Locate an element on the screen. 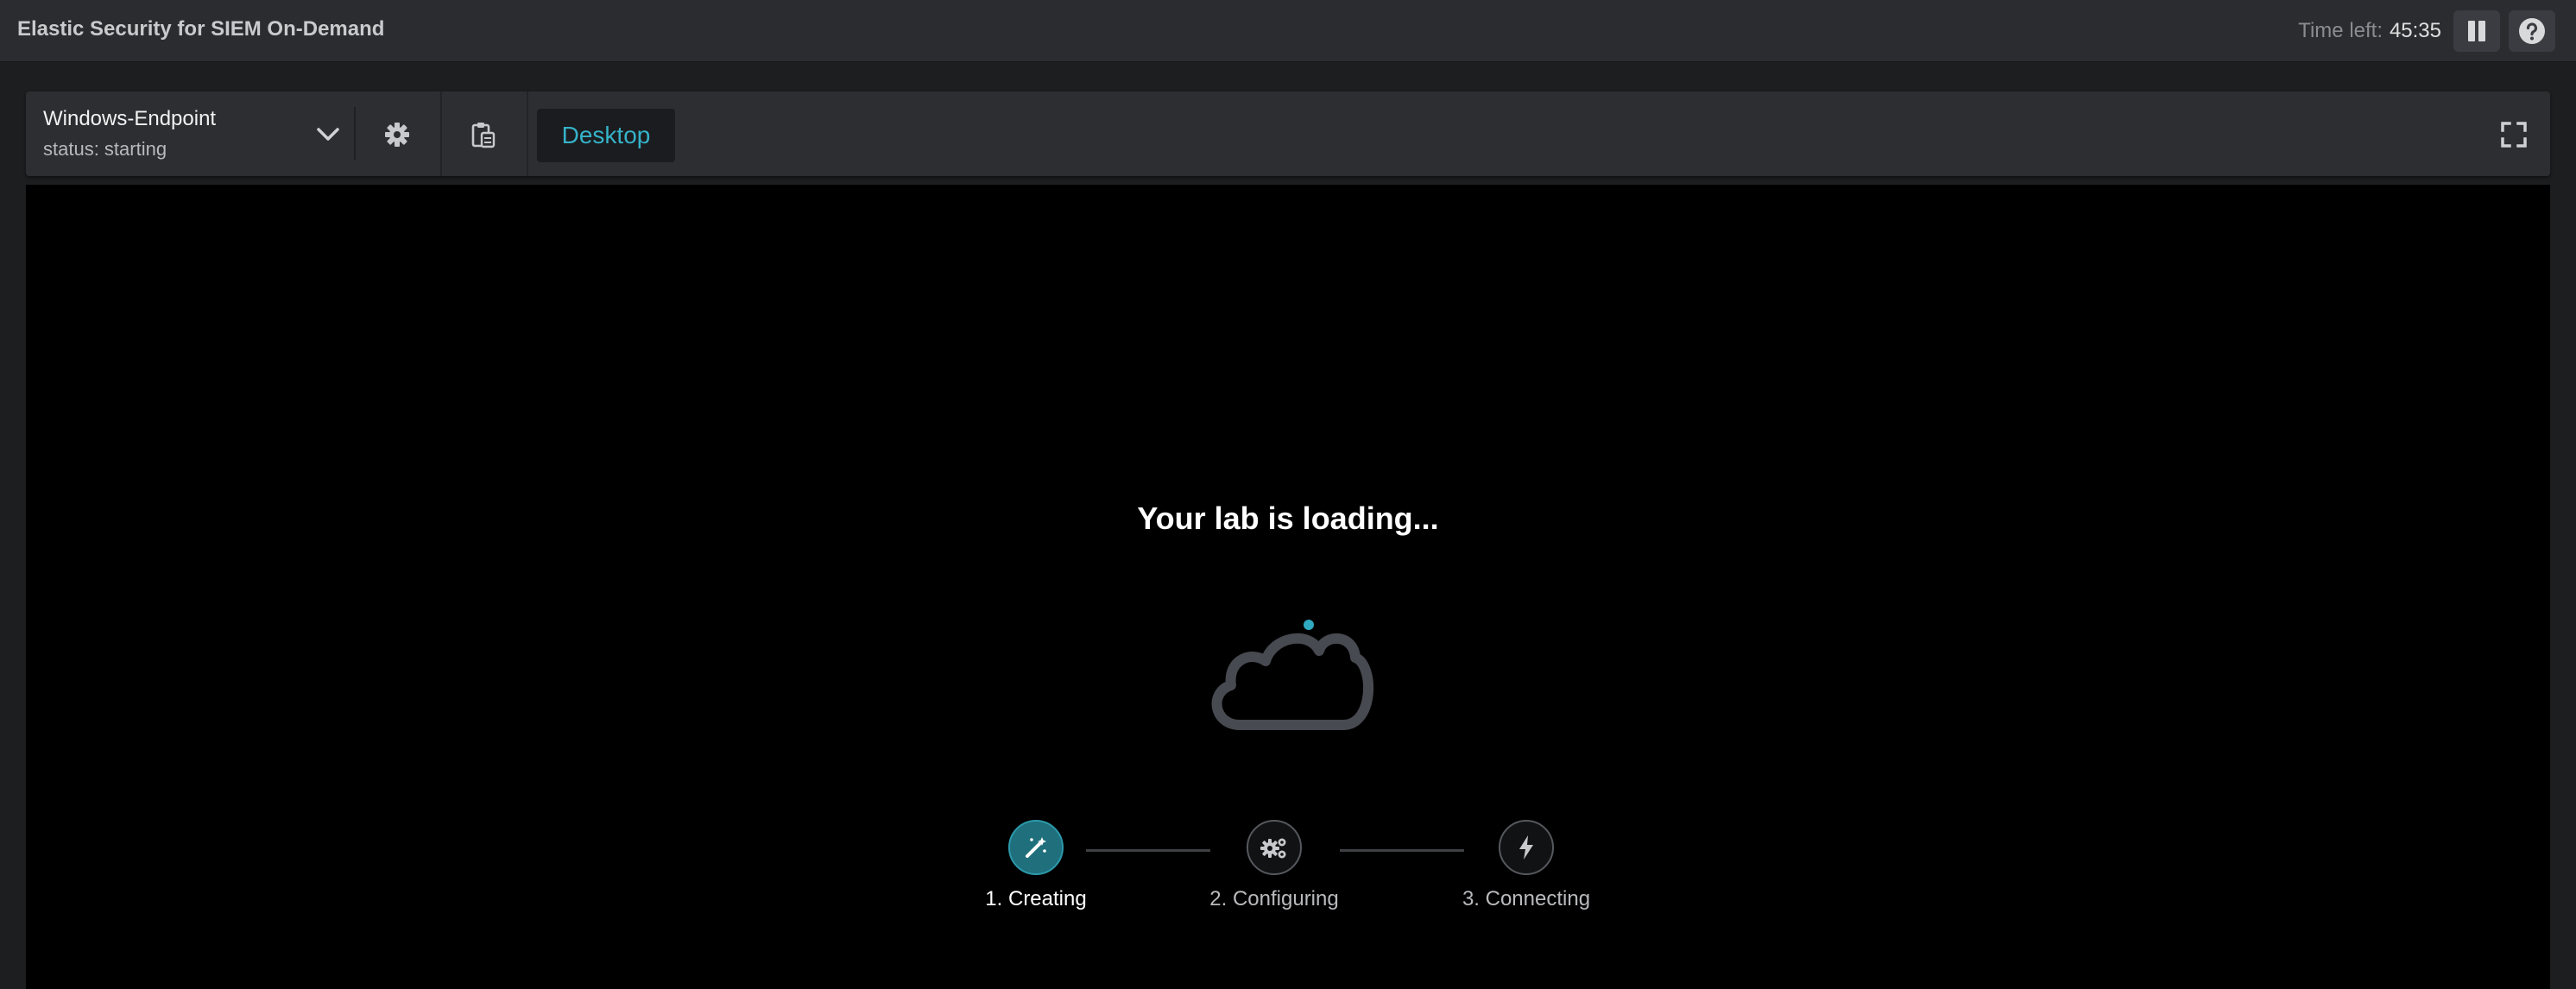 Image resolution: width=2576 pixels, height=989 pixels. bolt-icon is located at coordinates (1526, 847).